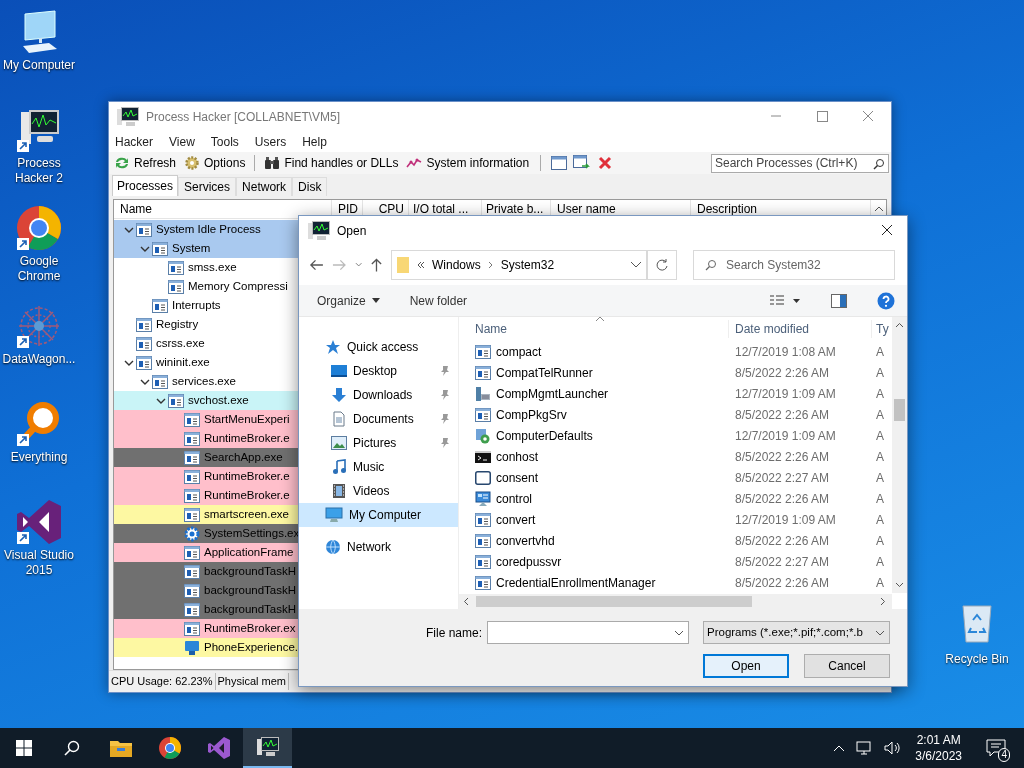 This screenshot has width=1024, height=768. Describe the element at coordinates (796, 632) in the screenshot. I see `file-type-dropdown: Programs (*.exe;*.pif;*.com;*.b` at that location.